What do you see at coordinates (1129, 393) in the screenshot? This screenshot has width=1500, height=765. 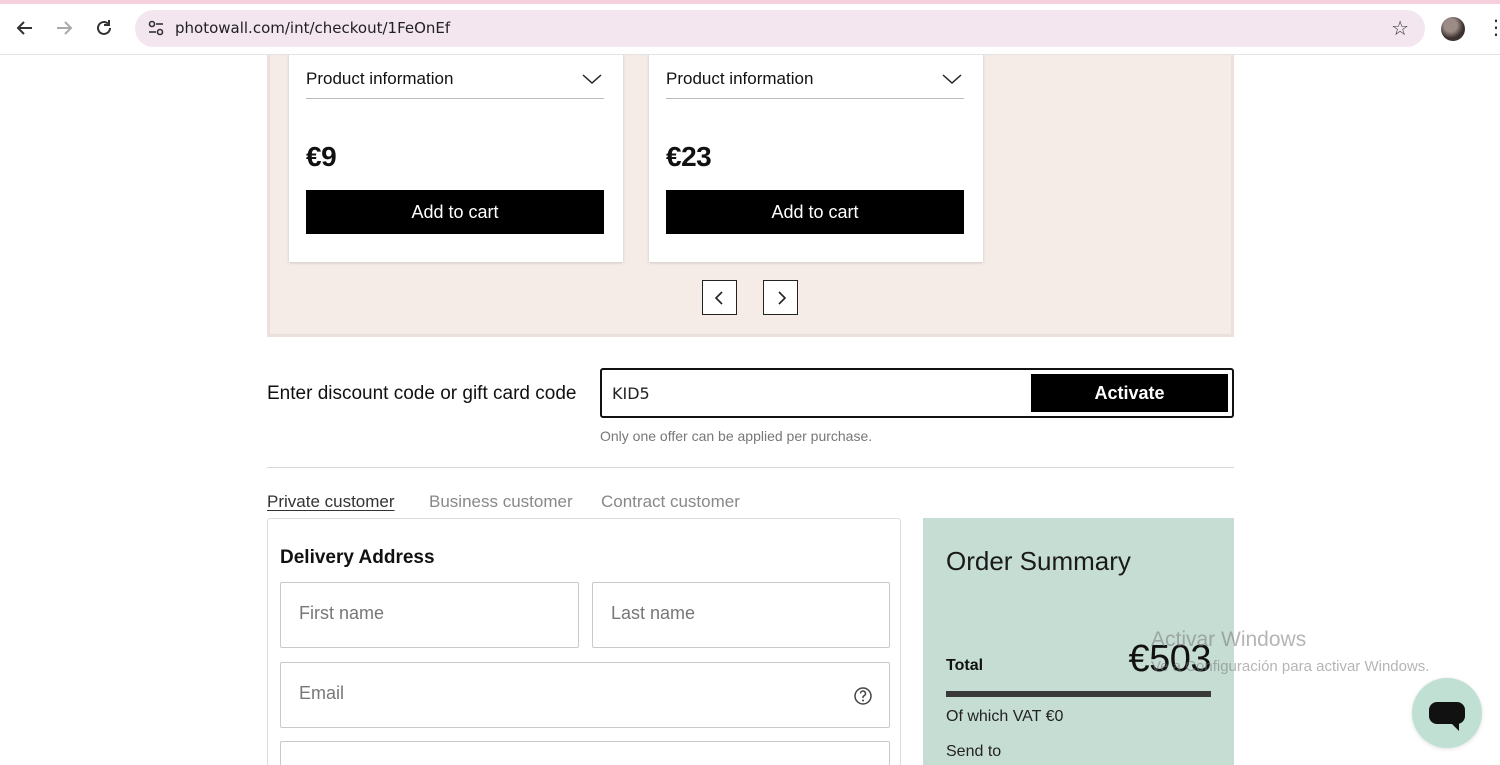 I see `activate-button: Activate` at bounding box center [1129, 393].